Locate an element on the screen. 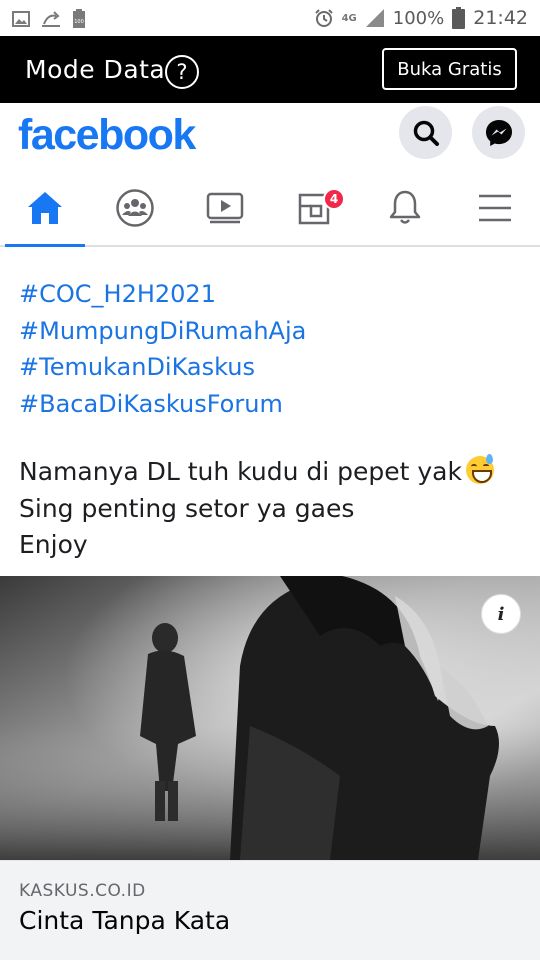  home-icon is located at coordinates (45, 208).